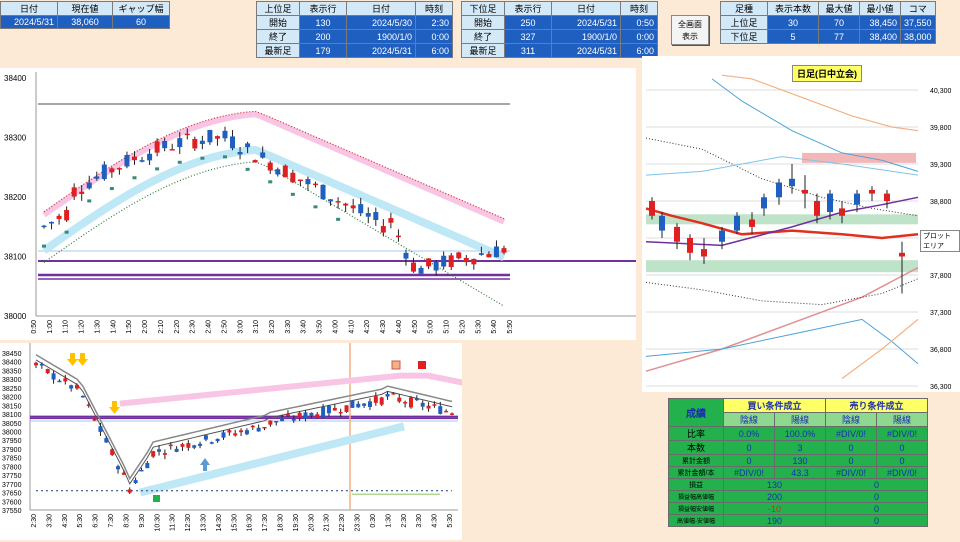  I want to click on y-tick-label: 38300, so click(12, 380).